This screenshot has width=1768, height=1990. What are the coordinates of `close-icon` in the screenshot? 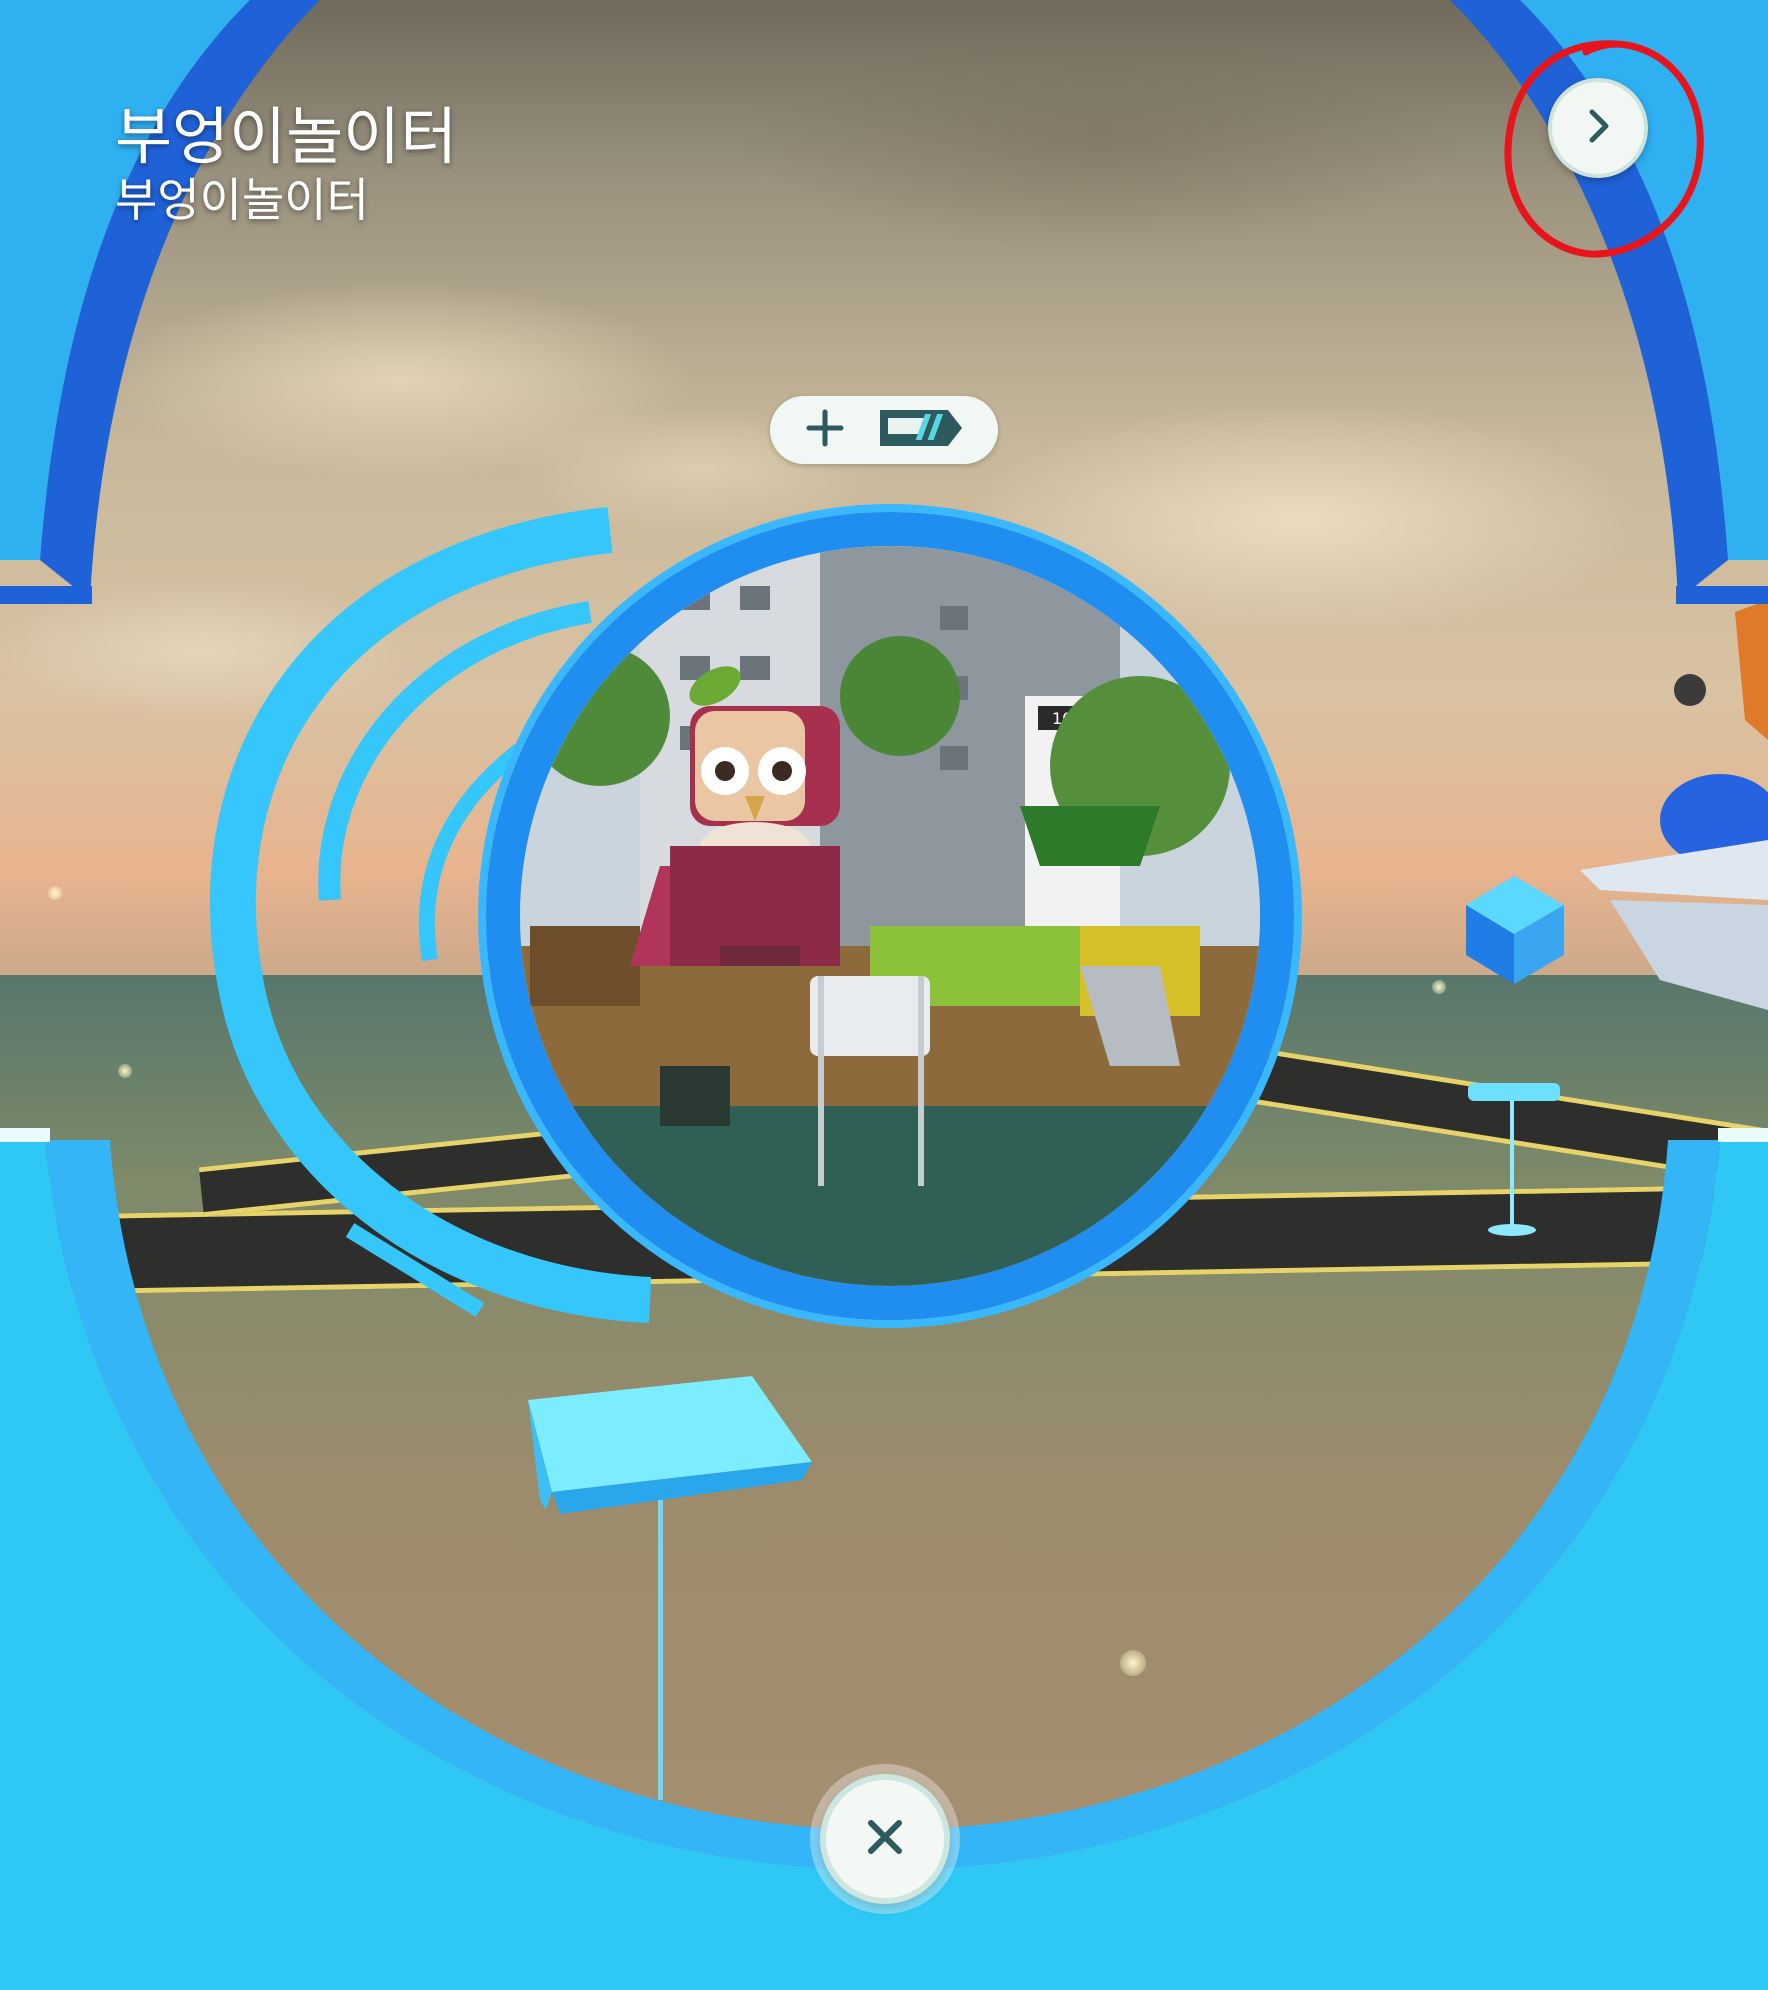 It's located at (885, 1839).